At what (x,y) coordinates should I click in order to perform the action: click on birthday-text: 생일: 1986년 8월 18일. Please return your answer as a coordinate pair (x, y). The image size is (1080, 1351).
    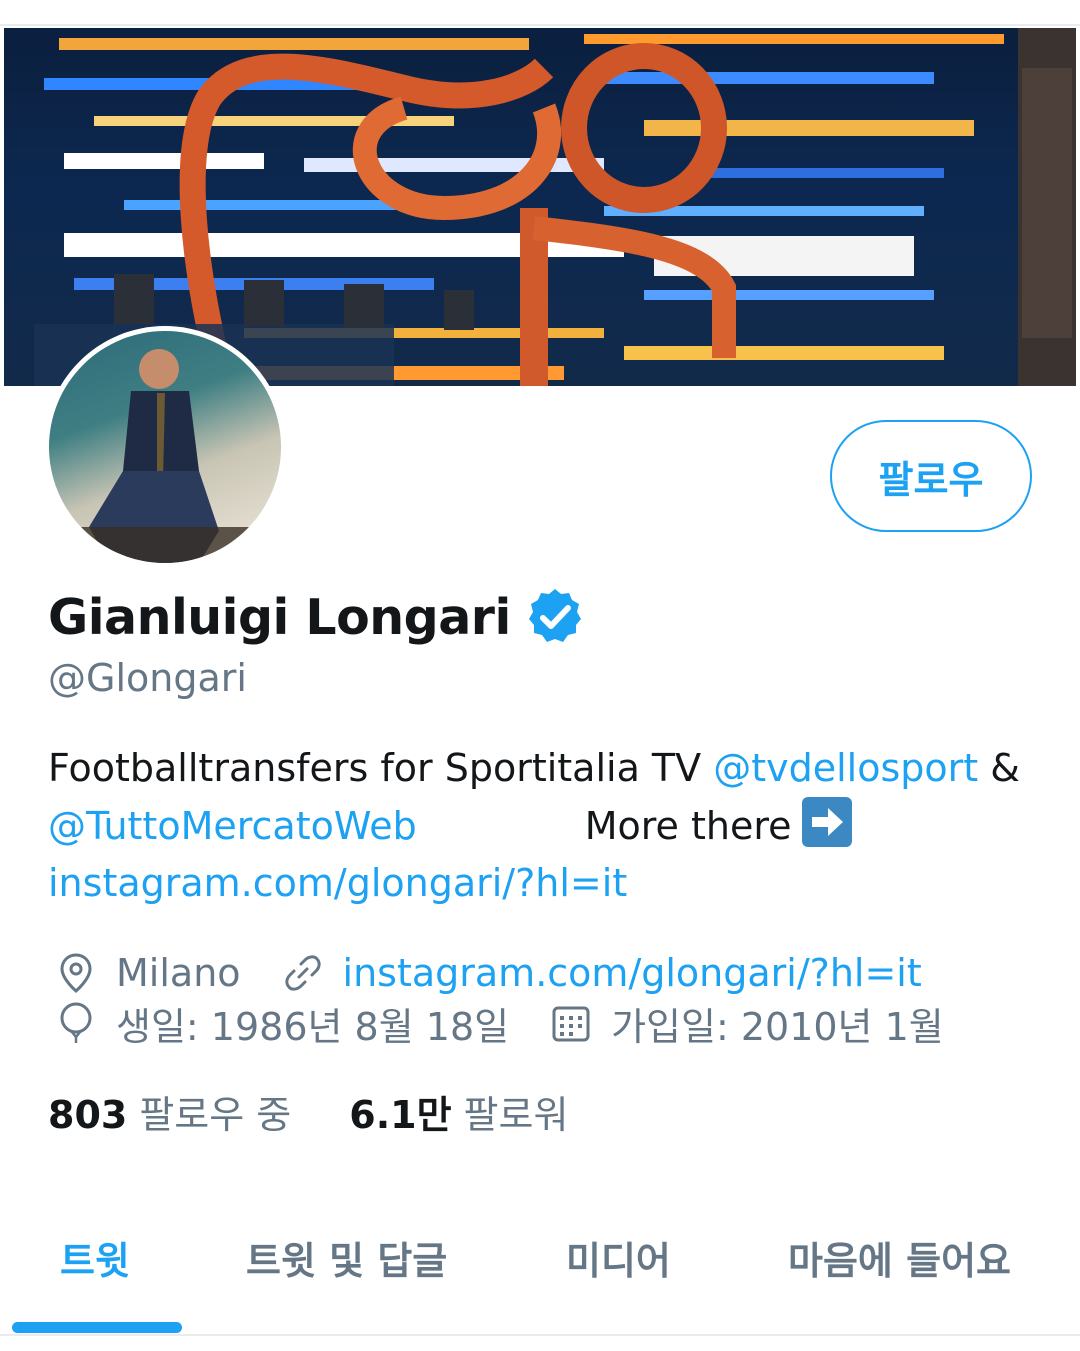
    Looking at the image, I should click on (313, 1026).